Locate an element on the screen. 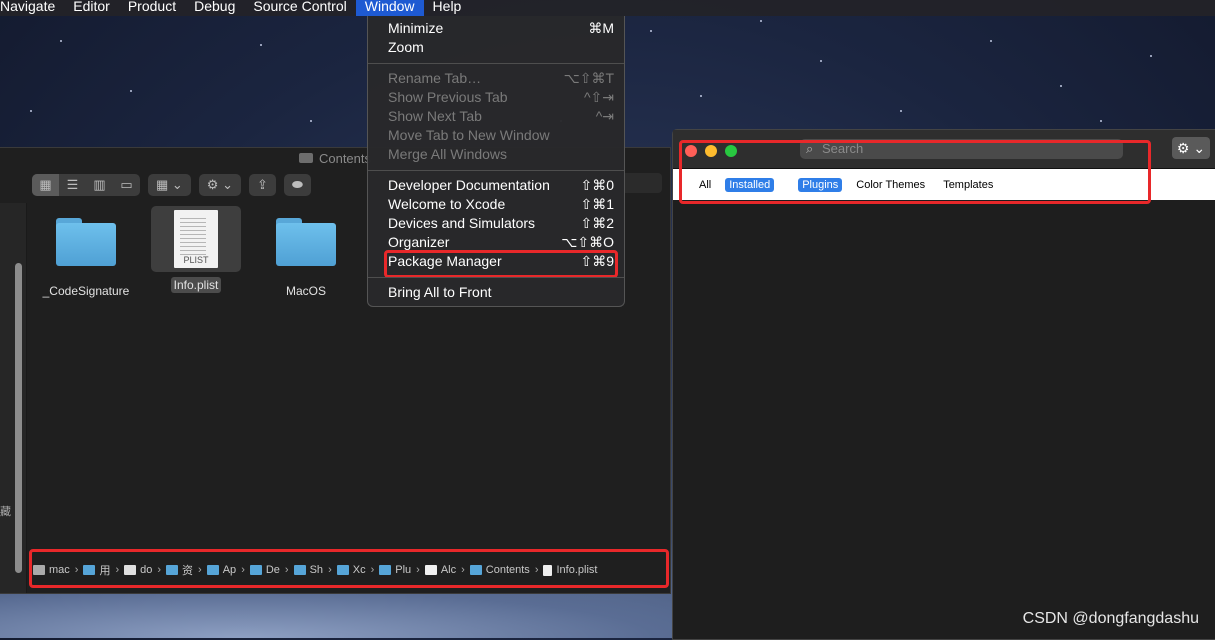 The width and height of the screenshot is (1215, 640). path-segment-label: Alc is located at coordinates (448, 570).